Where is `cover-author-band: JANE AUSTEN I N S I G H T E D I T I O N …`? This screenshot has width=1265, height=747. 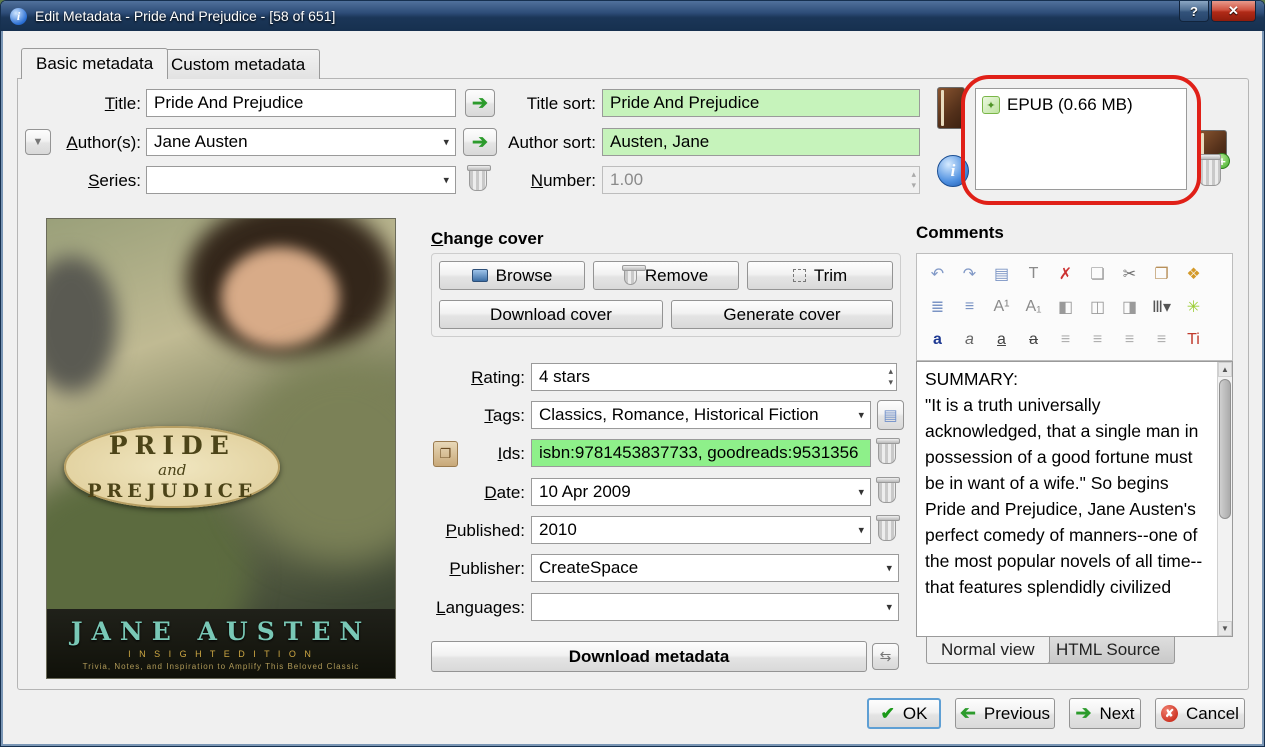
cover-author-band: JANE AUSTEN I N S I G H T E D I T I O N … is located at coordinates (221, 643).